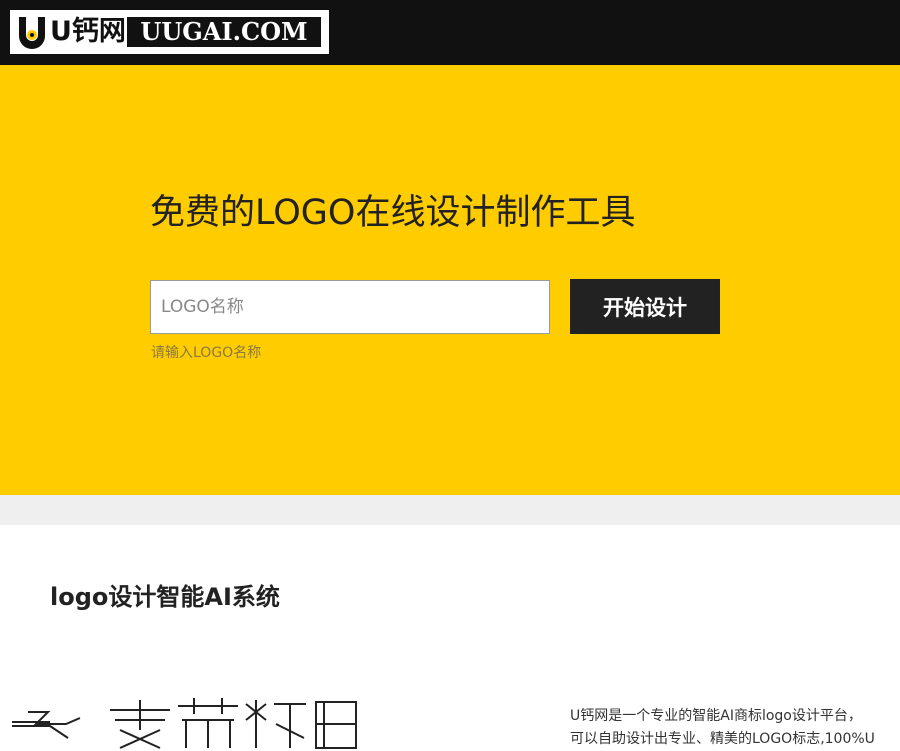 The height and width of the screenshot is (751, 900). I want to click on section-title: logo设计智能AI系统, so click(165, 597).